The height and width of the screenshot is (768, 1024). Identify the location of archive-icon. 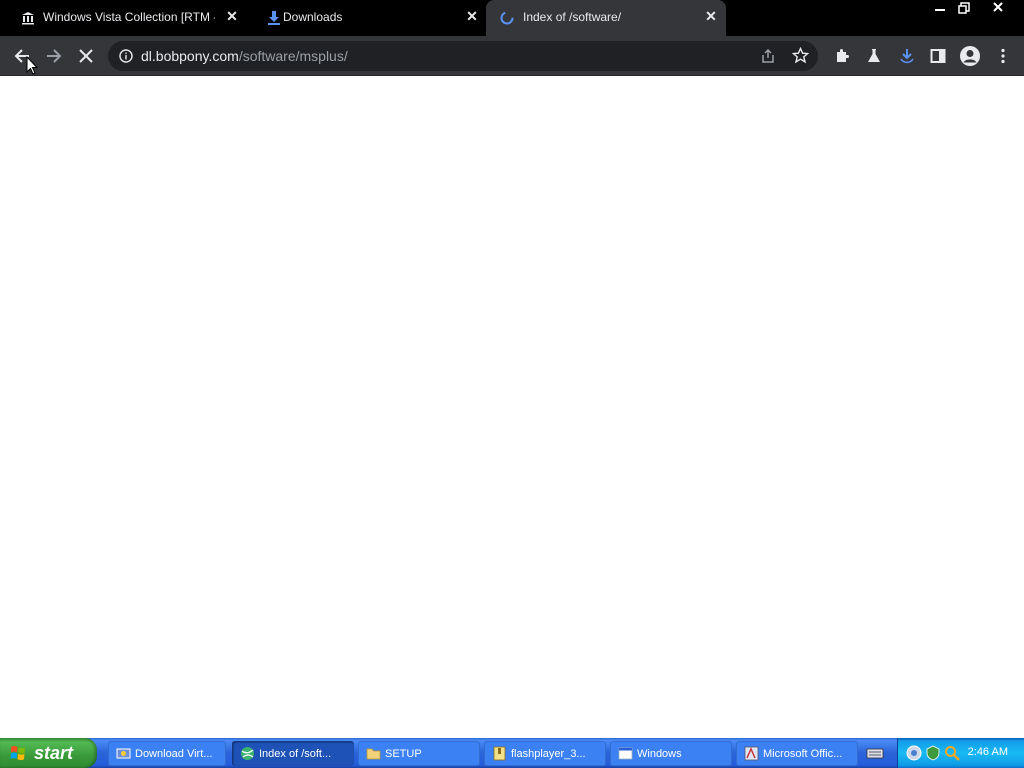
(28, 18).